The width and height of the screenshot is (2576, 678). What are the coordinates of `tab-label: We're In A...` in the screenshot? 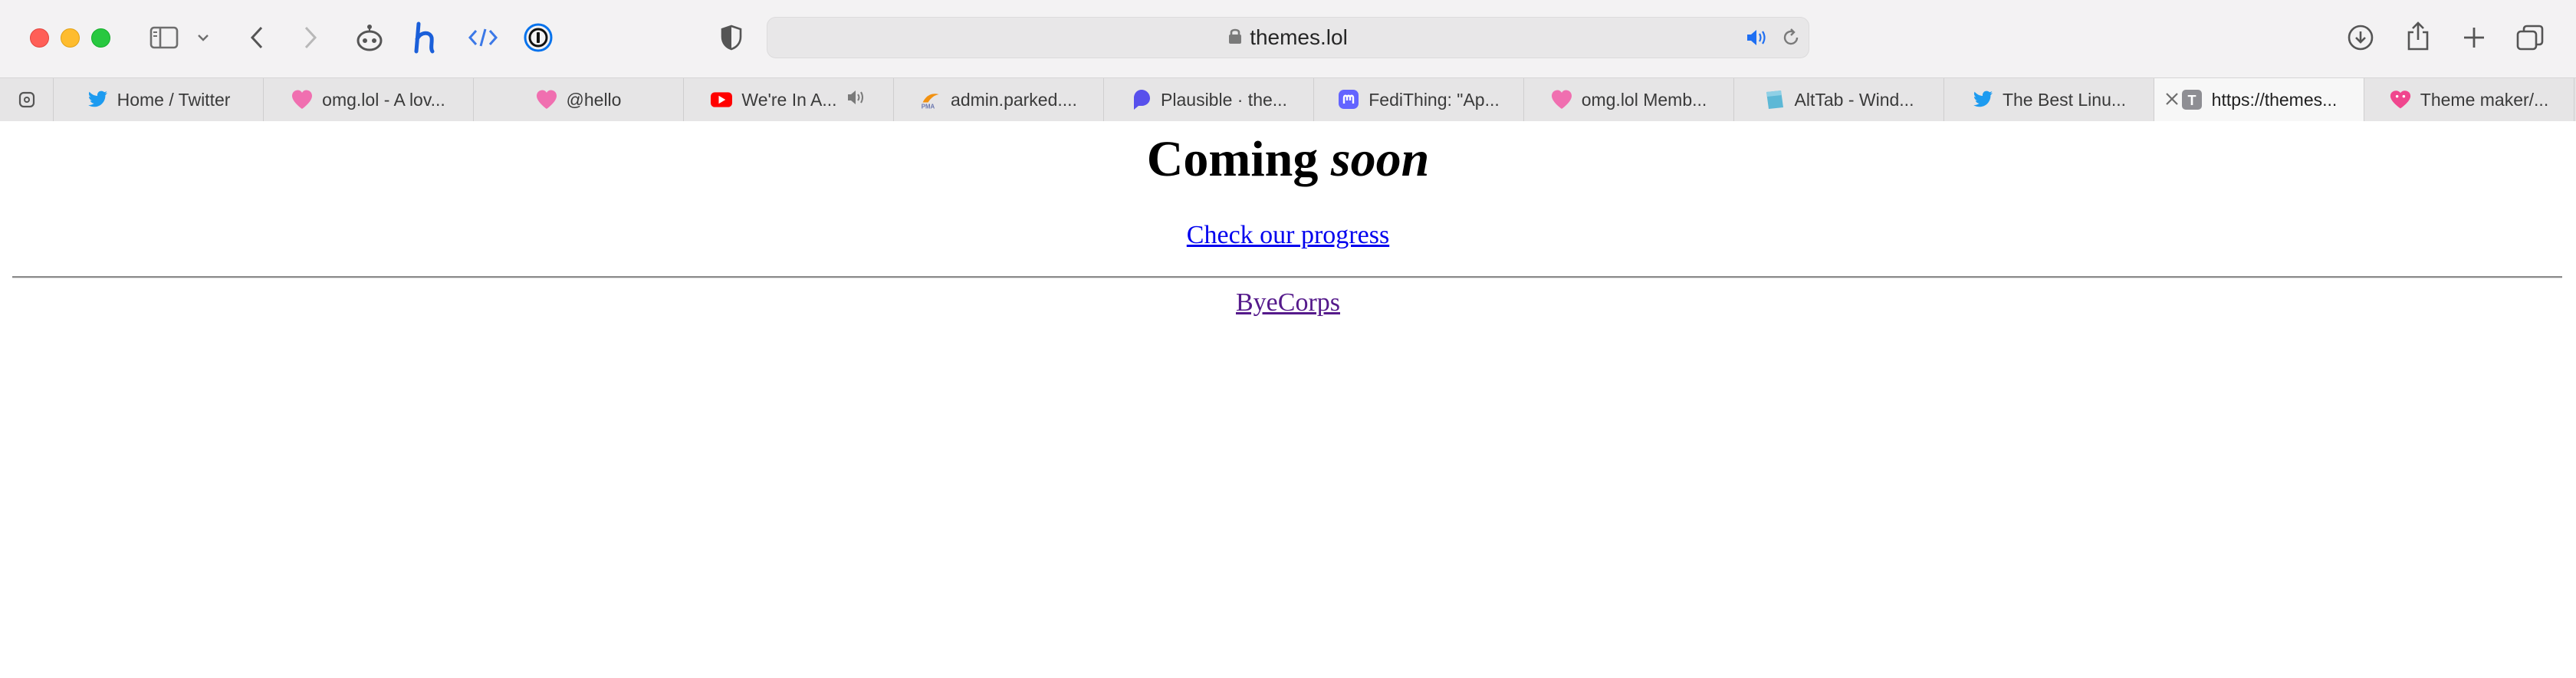 It's located at (789, 99).